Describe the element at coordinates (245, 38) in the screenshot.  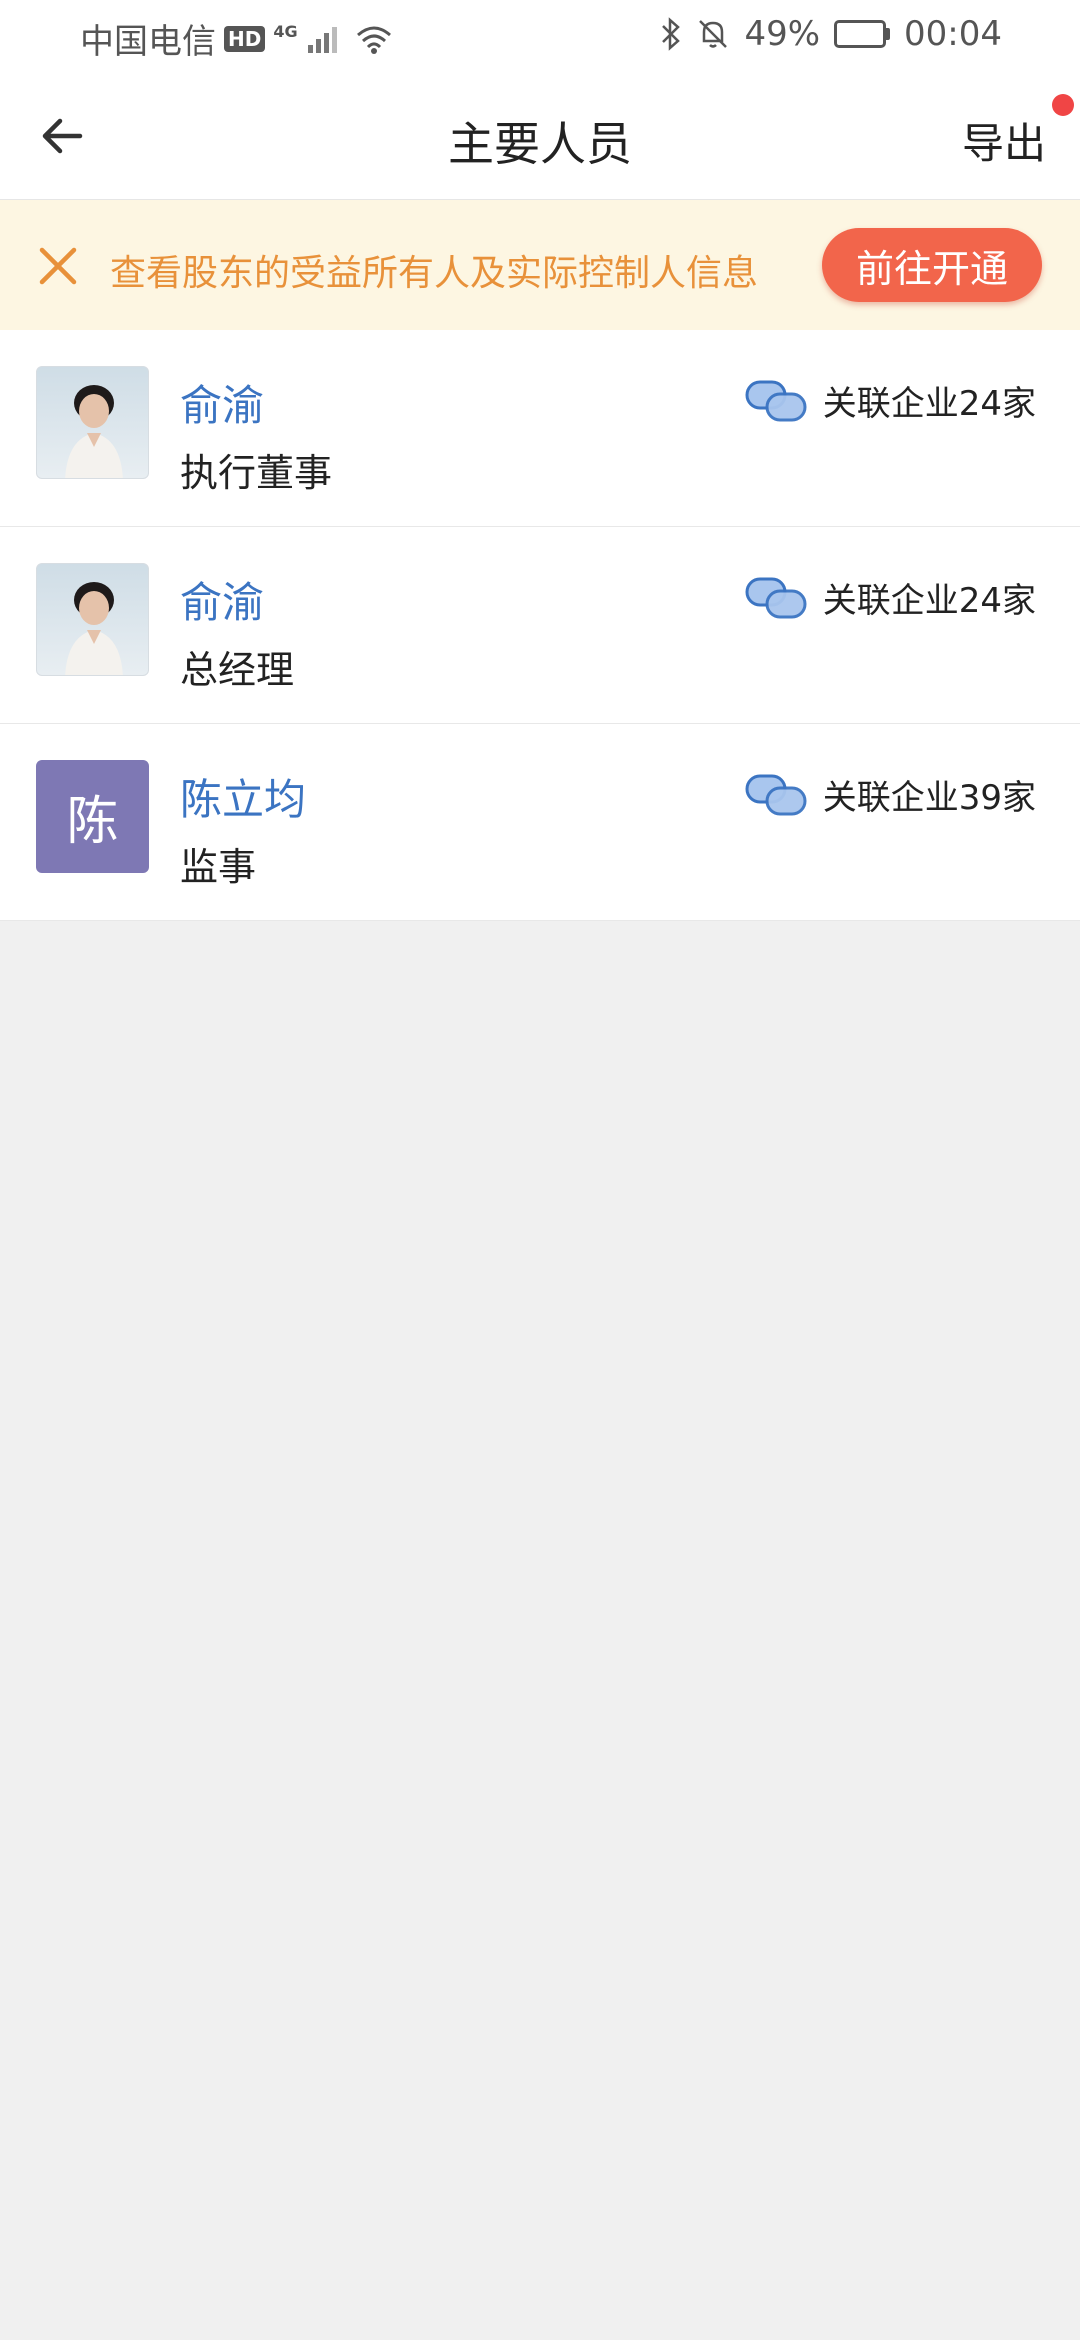
I see `hd-badge: HD` at that location.